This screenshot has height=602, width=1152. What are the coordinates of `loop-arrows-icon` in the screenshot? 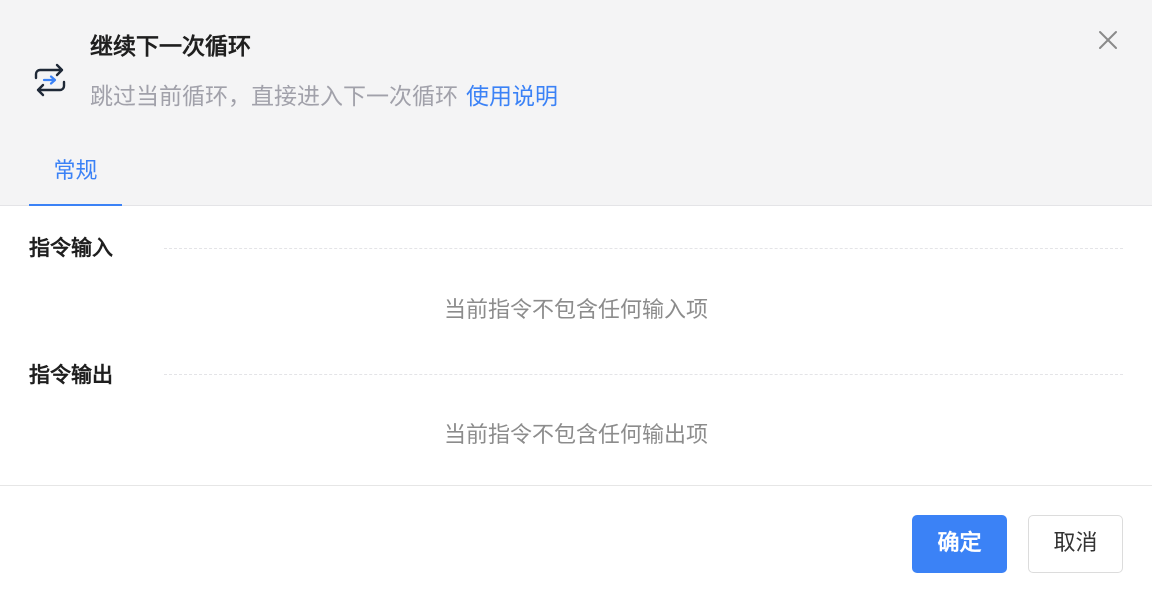 It's located at (50, 80).